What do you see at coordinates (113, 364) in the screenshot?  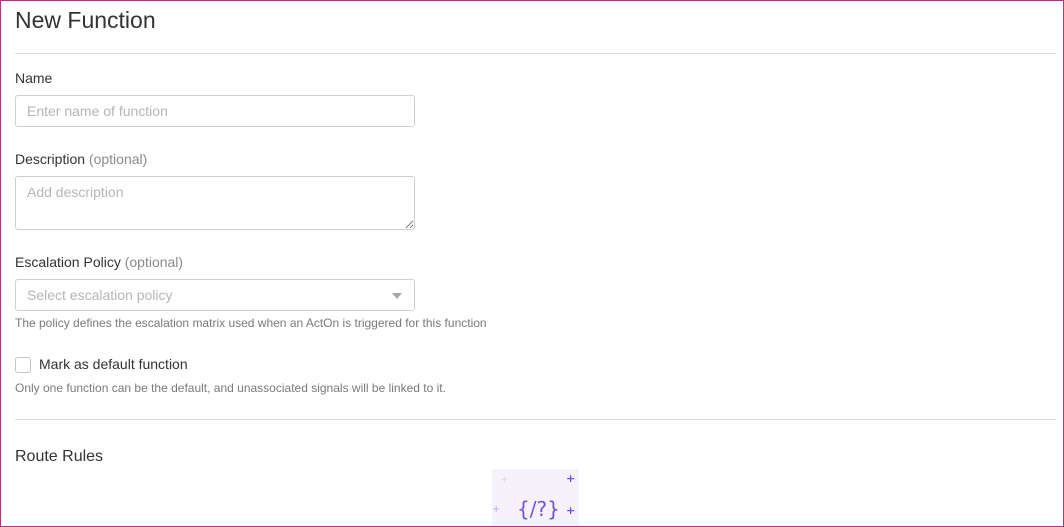 I see `default-function-label: Mark as default function` at bounding box center [113, 364].